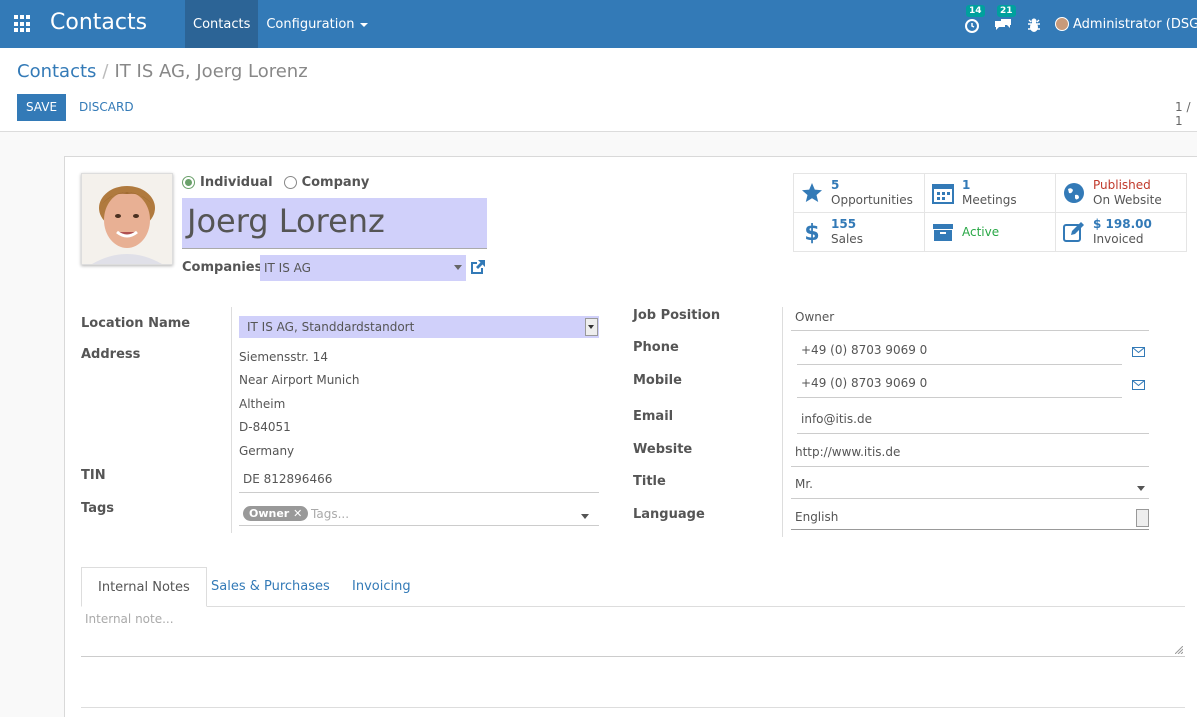  What do you see at coordinates (381, 587) in the screenshot?
I see `tab-invoicing: Invoicing` at bounding box center [381, 587].